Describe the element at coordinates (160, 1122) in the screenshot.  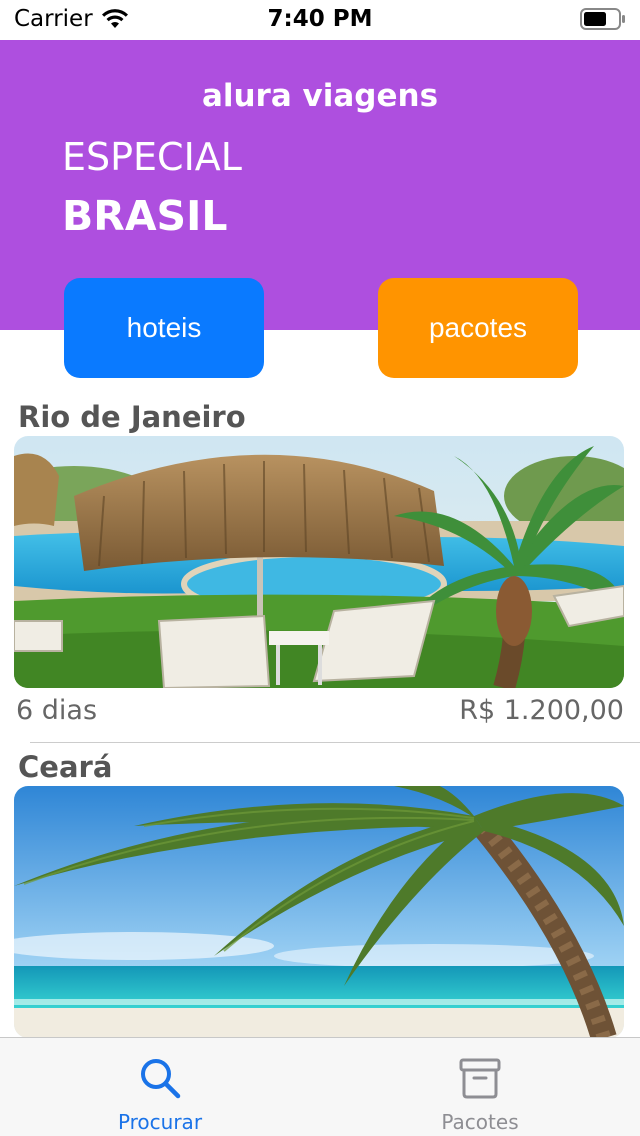
I see `tab-label: Procurar` at that location.